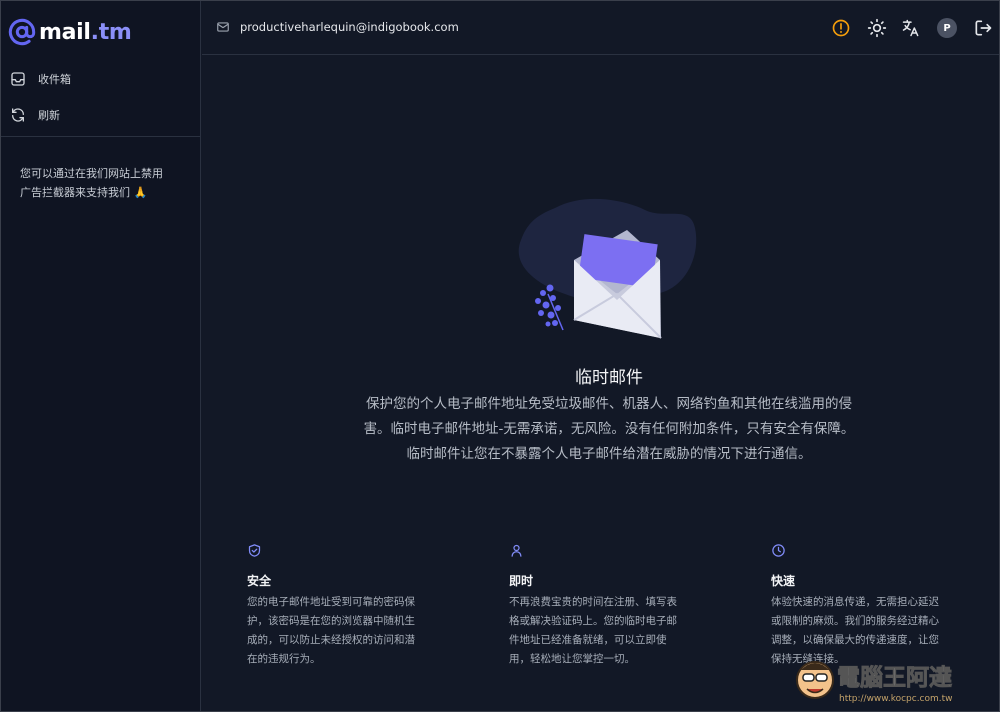 The image size is (1000, 712). I want to click on sidebar-item-refresh: 刷新, so click(100, 115).